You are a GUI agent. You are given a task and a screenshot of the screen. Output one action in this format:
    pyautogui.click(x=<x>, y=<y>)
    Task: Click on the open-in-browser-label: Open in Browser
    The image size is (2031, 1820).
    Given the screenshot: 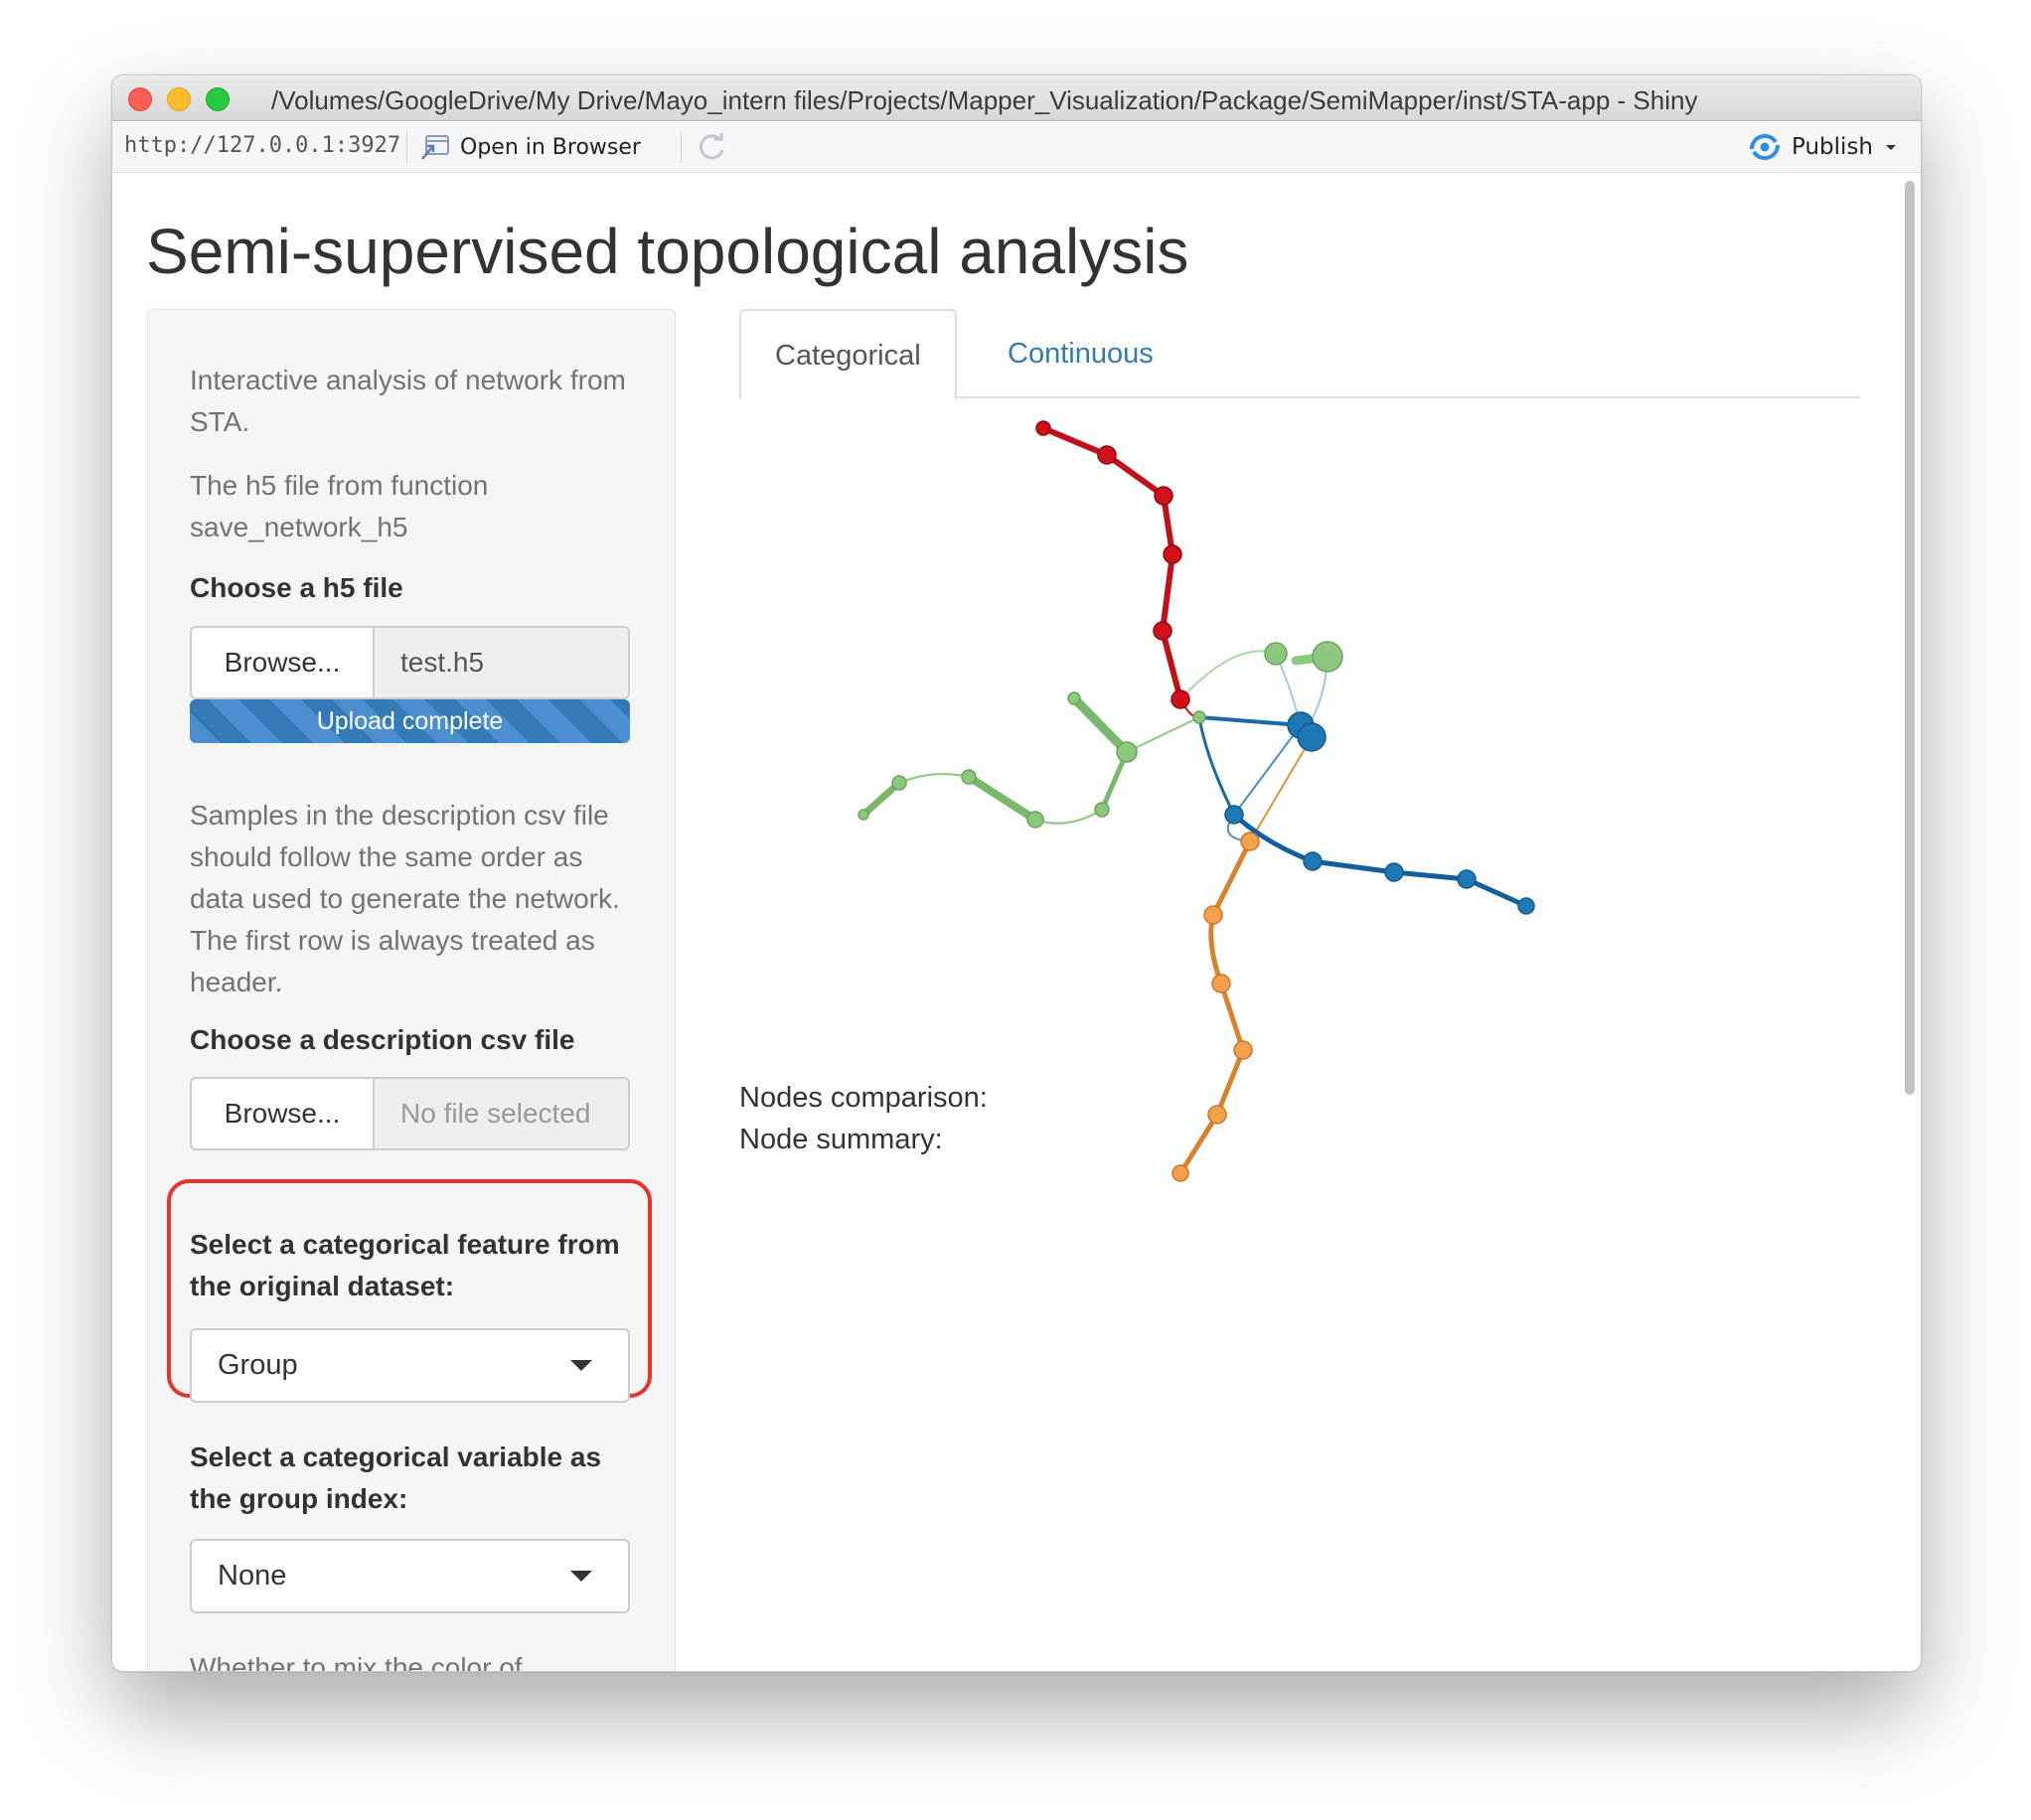 What is the action you would take?
    pyautogui.click(x=550, y=147)
    